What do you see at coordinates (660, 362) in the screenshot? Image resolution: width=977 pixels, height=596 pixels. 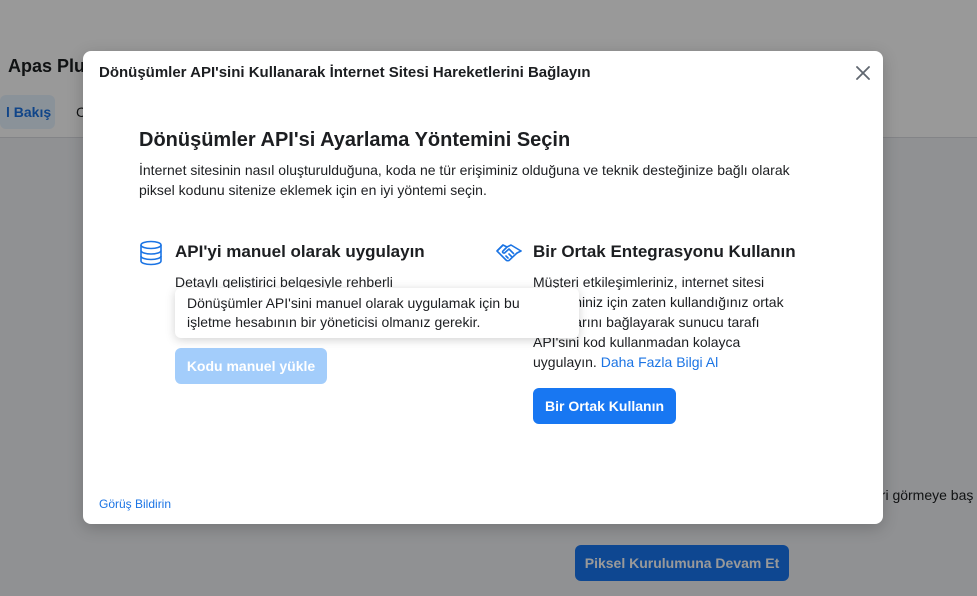 I see `learn-more-link: Daha Fazla Bilgi Al` at bounding box center [660, 362].